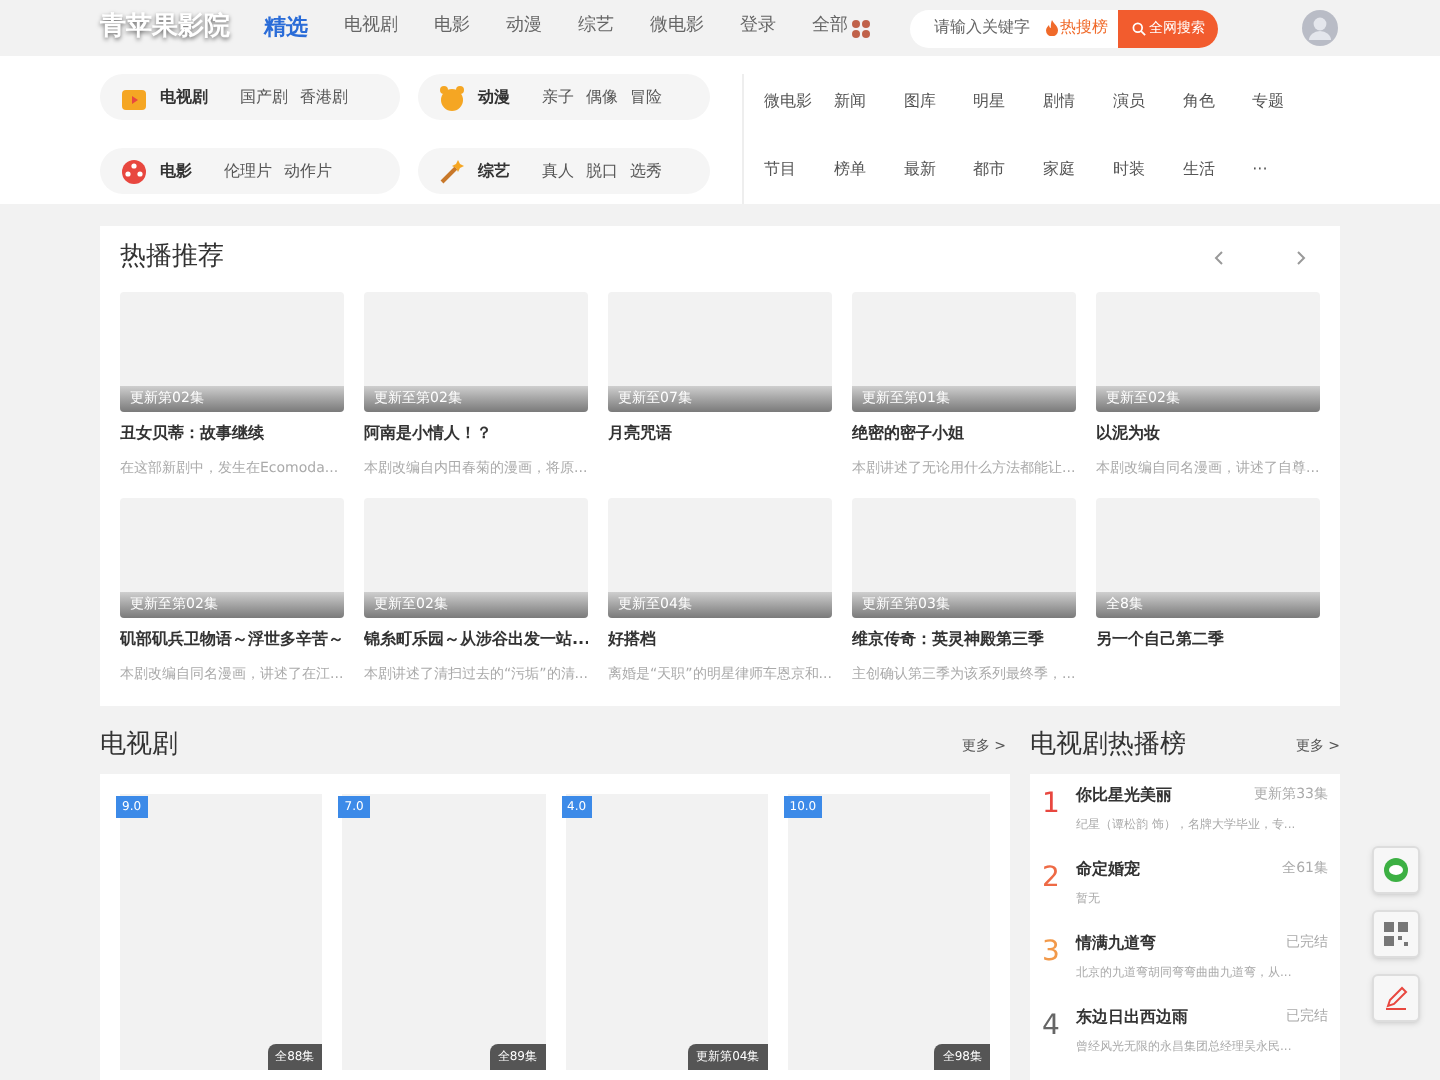 This screenshot has width=1440, height=1080. I want to click on nav-link: 动漫, so click(524, 28).